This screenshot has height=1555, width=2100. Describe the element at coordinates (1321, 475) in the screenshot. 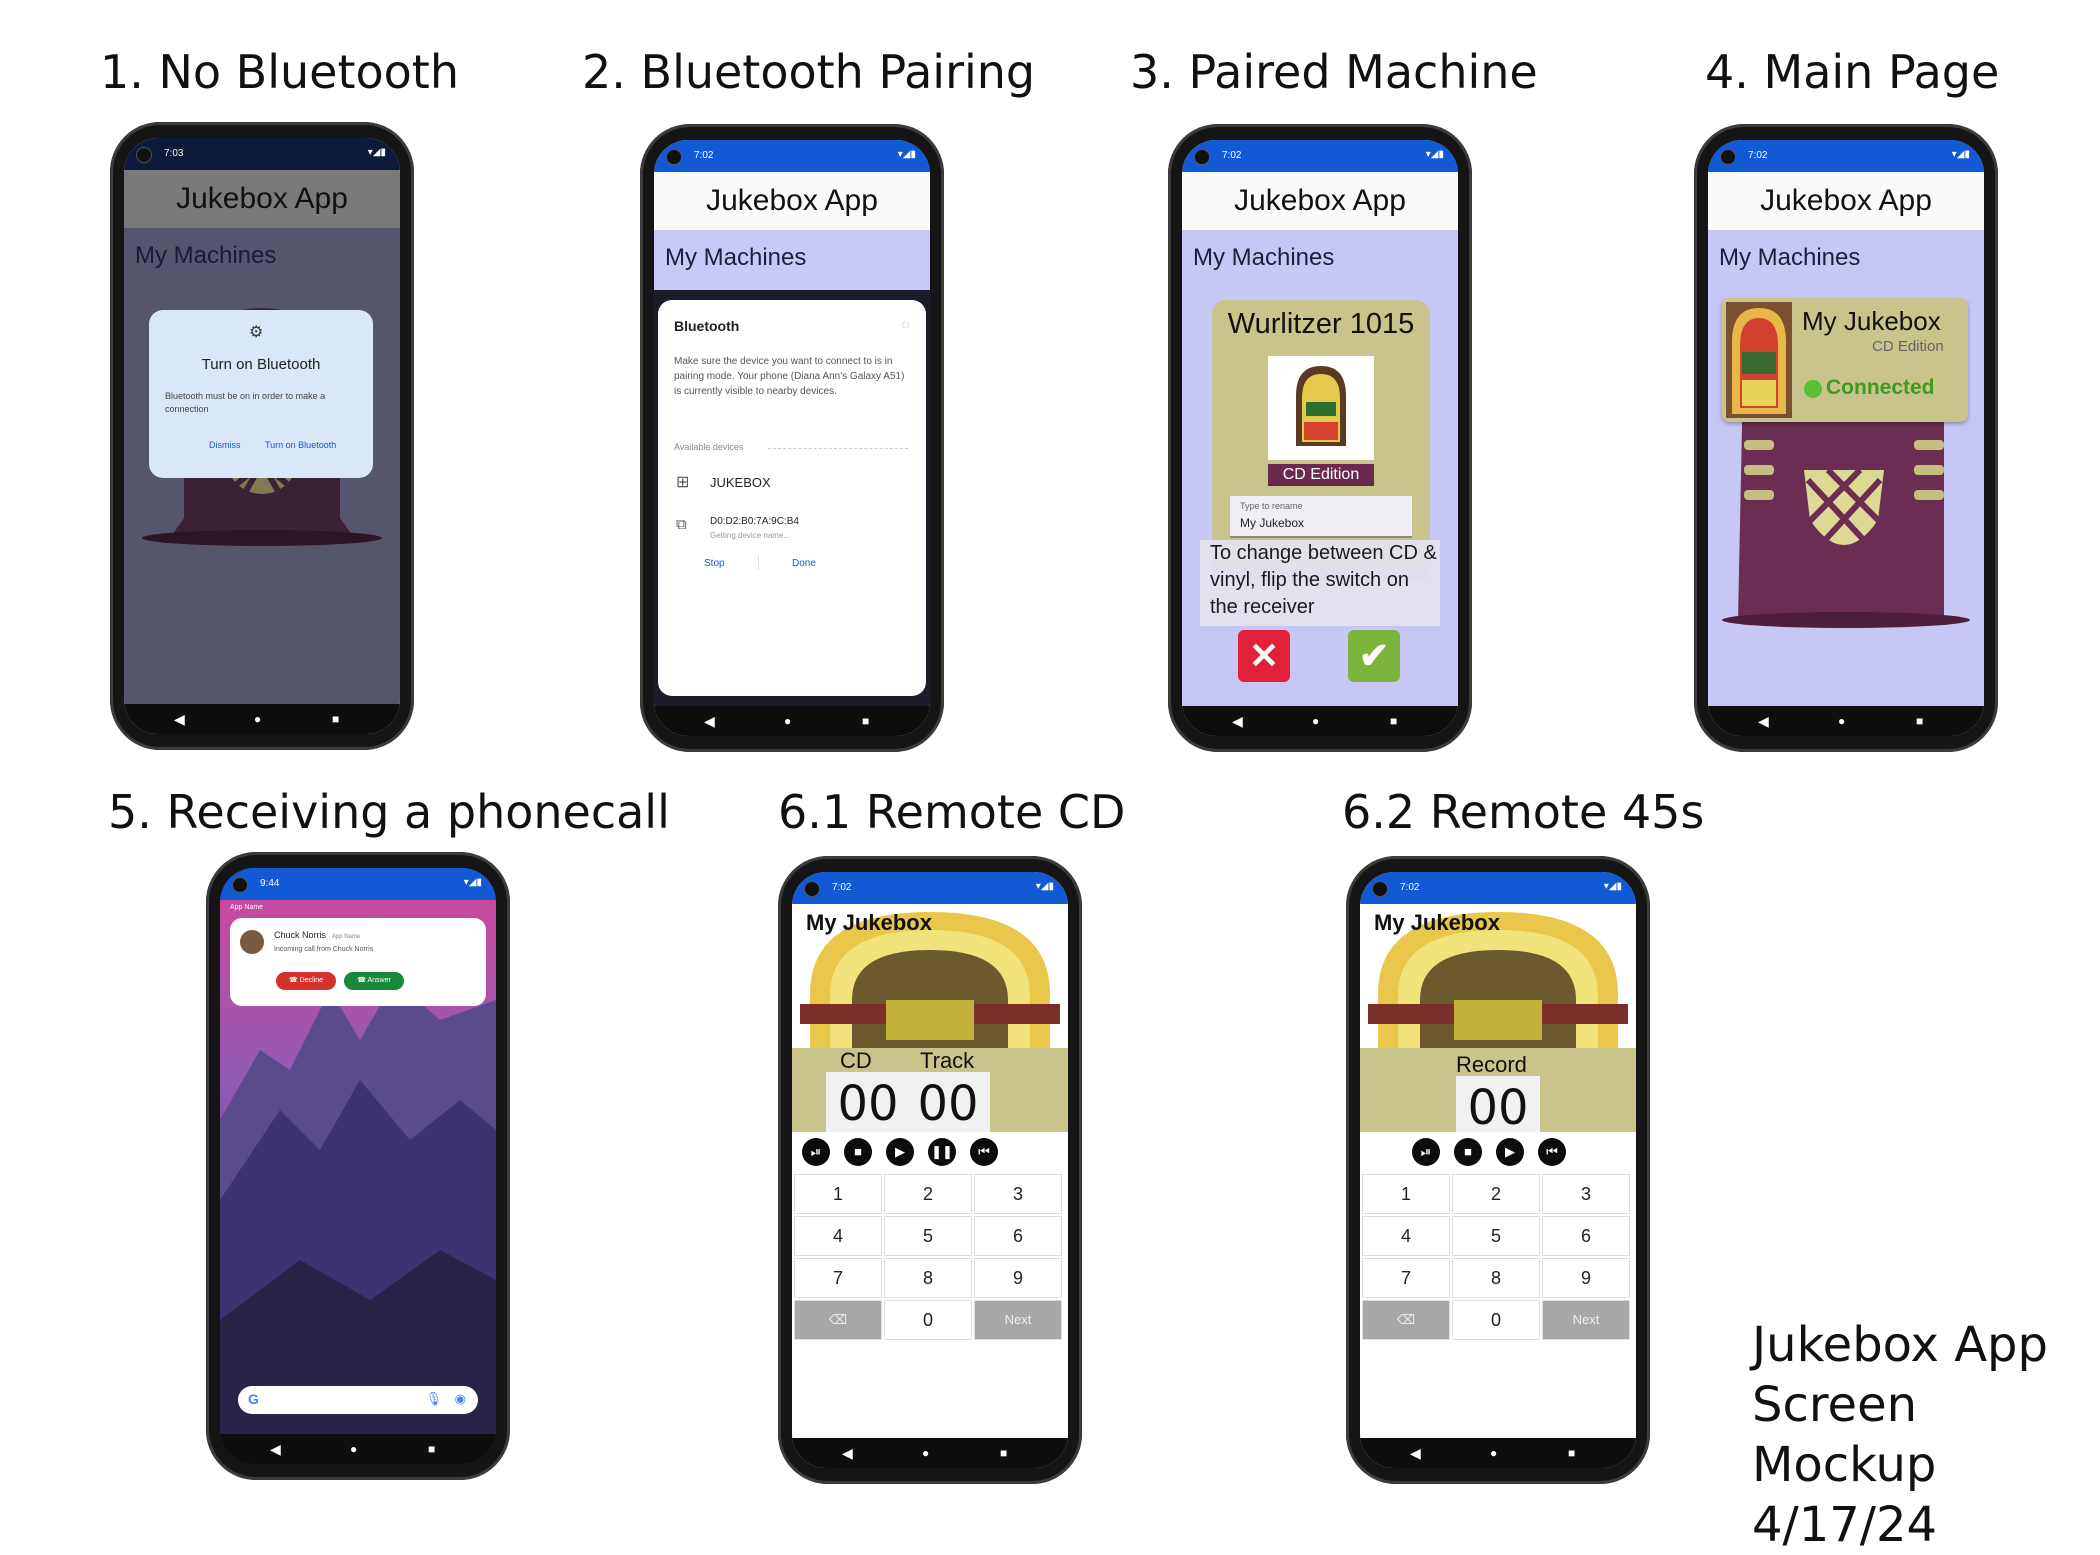

I see `edition-badge: CD Edition` at that location.